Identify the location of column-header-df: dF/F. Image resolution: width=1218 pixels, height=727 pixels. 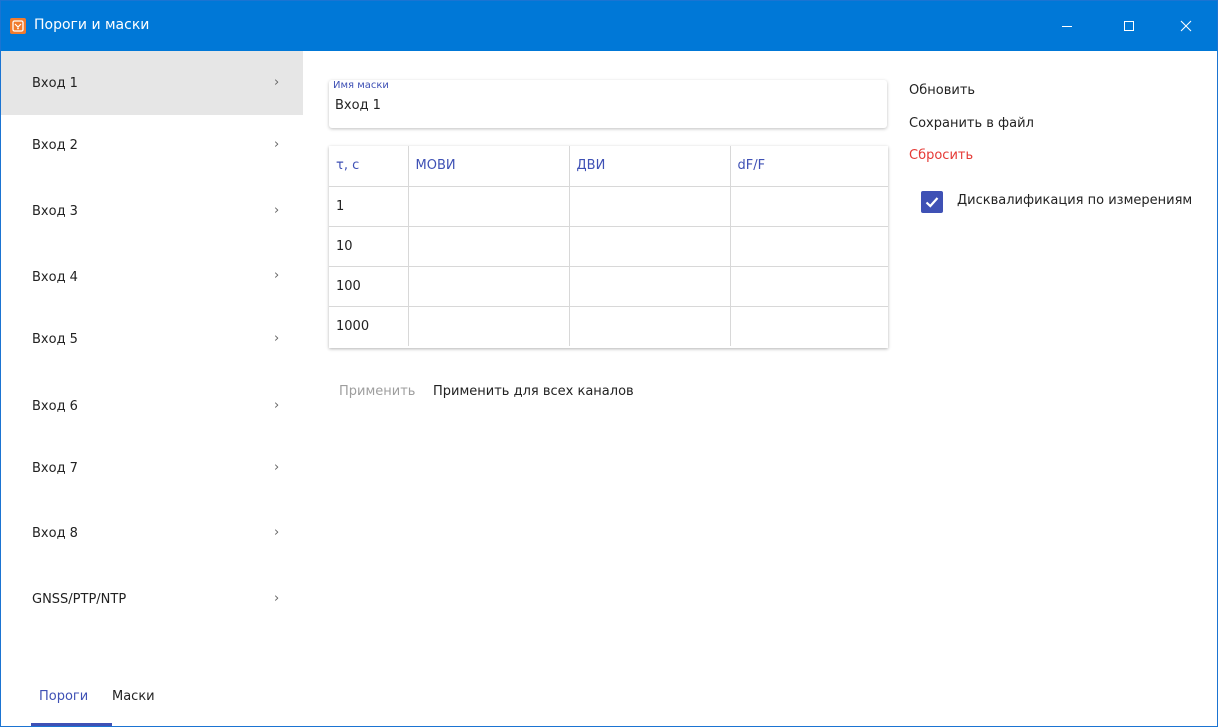
(808, 166).